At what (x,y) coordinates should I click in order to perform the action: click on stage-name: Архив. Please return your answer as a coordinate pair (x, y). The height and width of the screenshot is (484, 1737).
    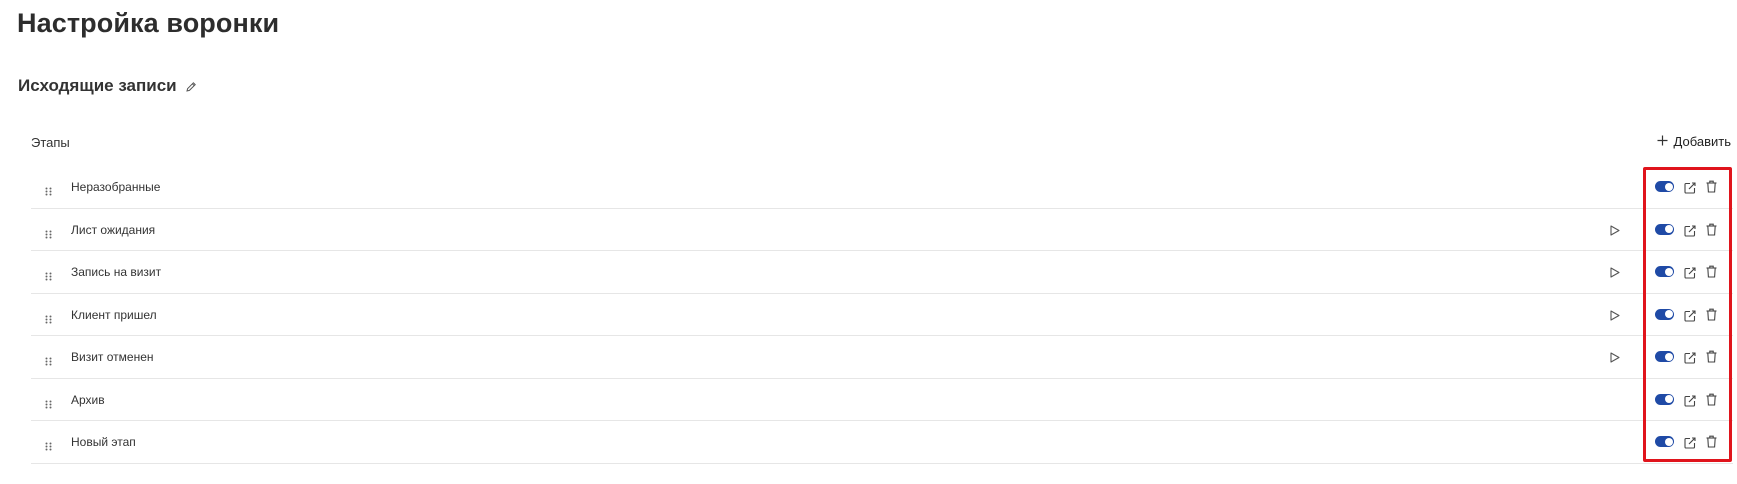
    Looking at the image, I should click on (88, 399).